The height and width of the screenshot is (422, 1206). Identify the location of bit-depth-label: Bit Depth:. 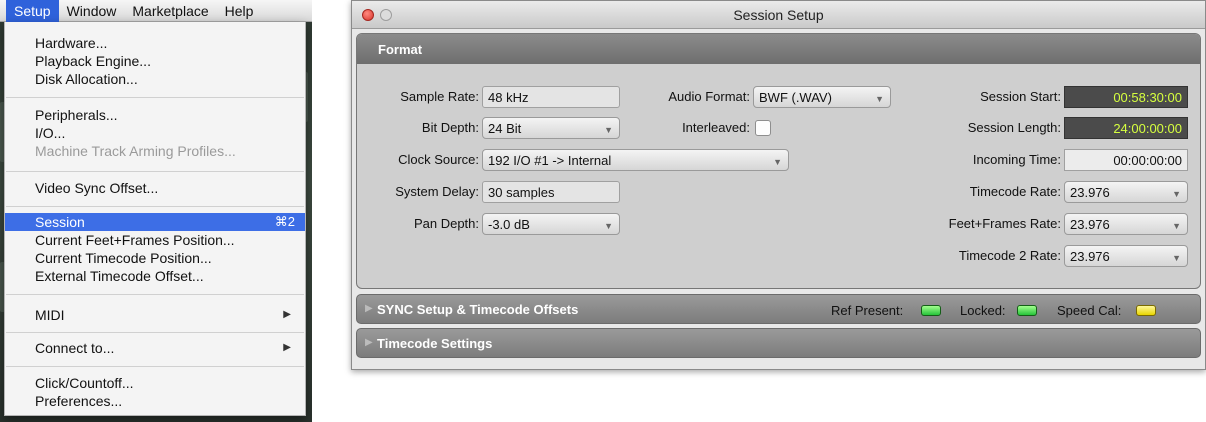
(450, 127).